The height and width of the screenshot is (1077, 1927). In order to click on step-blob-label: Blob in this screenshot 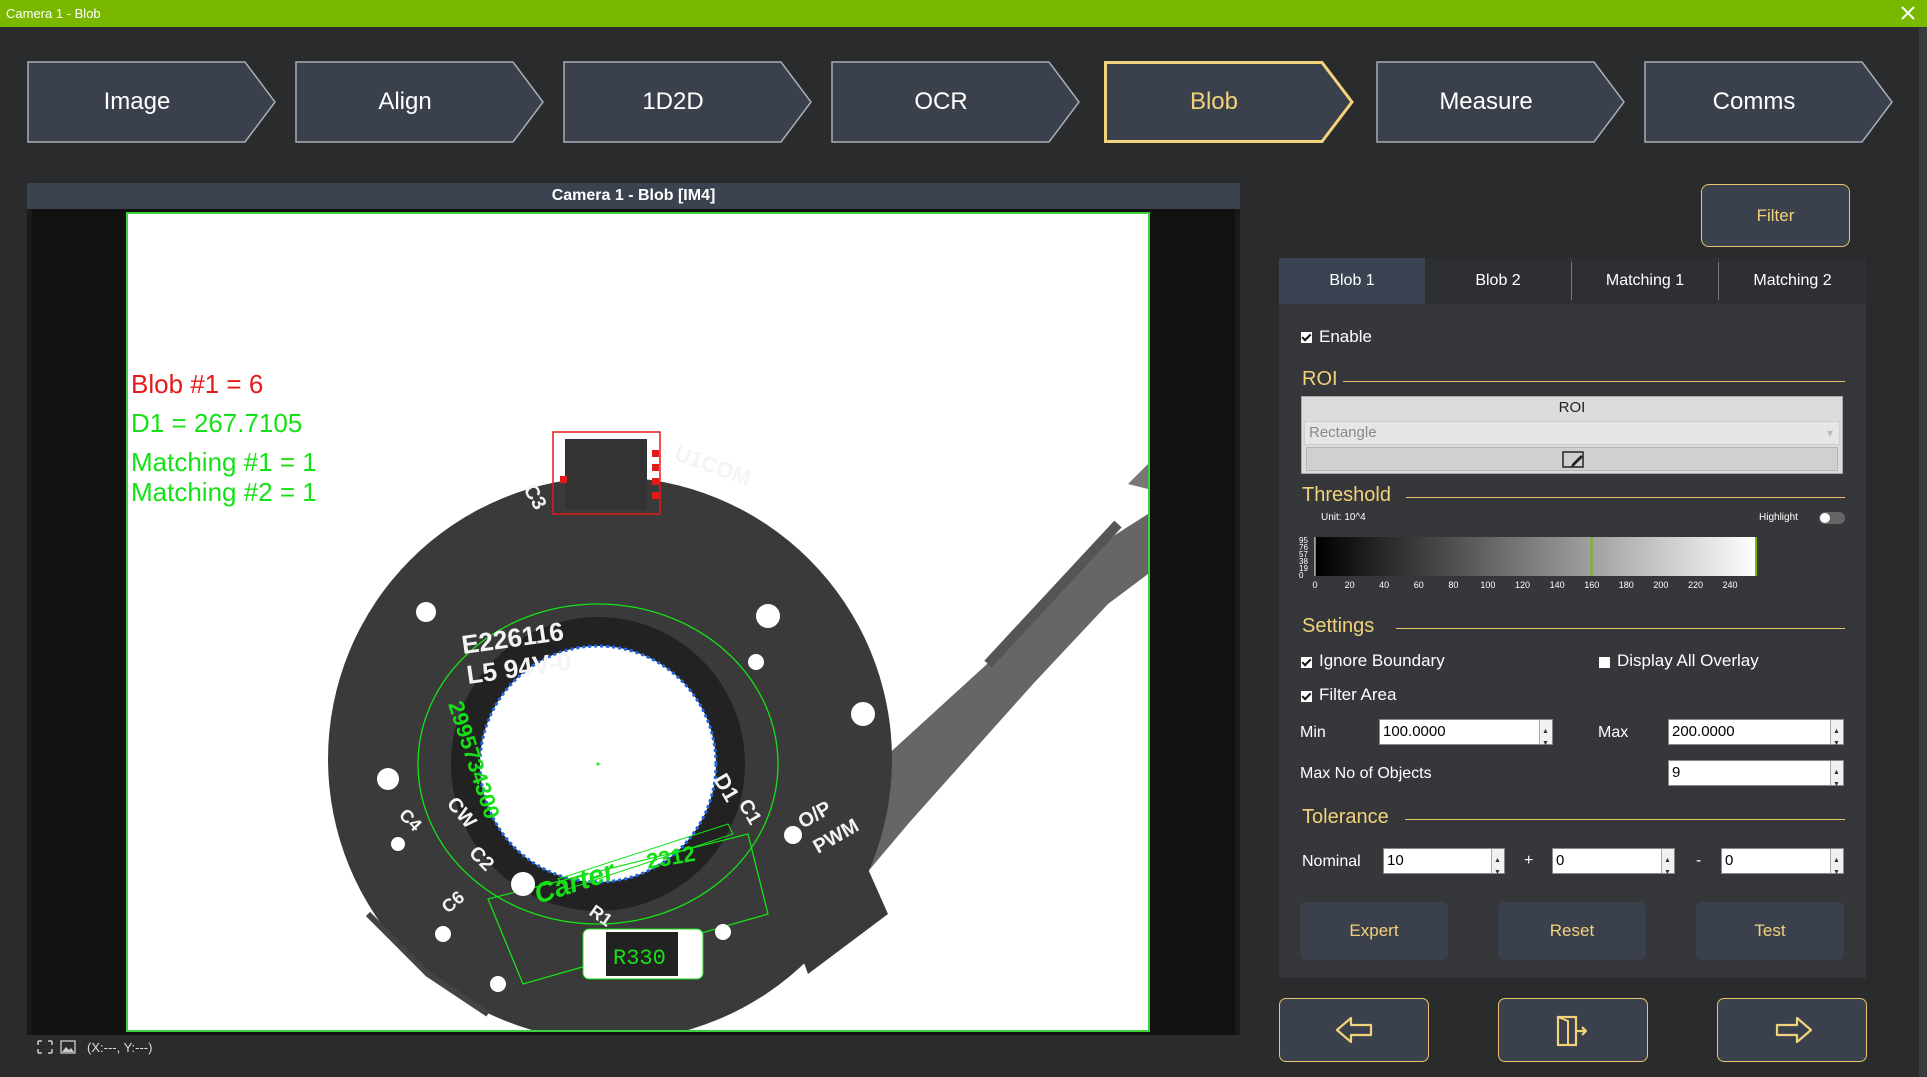, I will do `click(1214, 101)`.